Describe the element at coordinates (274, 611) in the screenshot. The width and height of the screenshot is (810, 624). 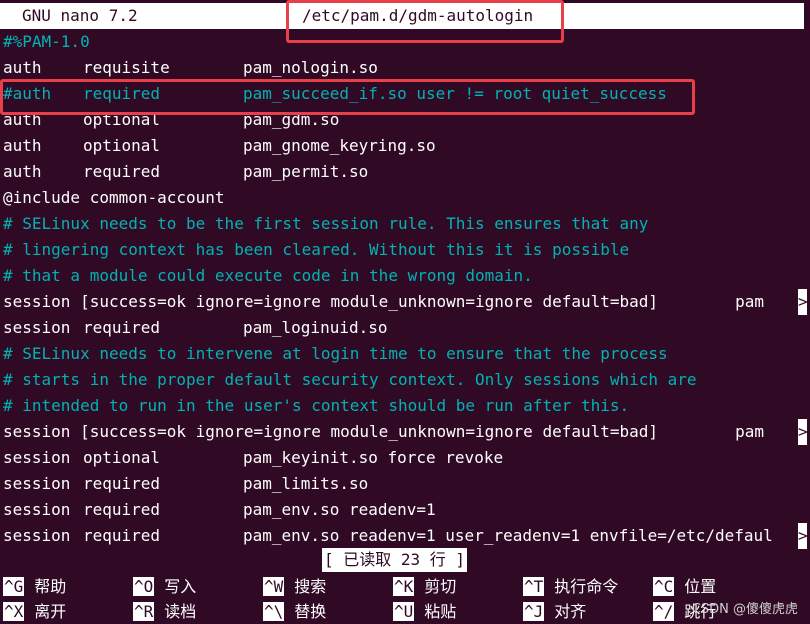
I see `shortcut-key: ^\` at that location.